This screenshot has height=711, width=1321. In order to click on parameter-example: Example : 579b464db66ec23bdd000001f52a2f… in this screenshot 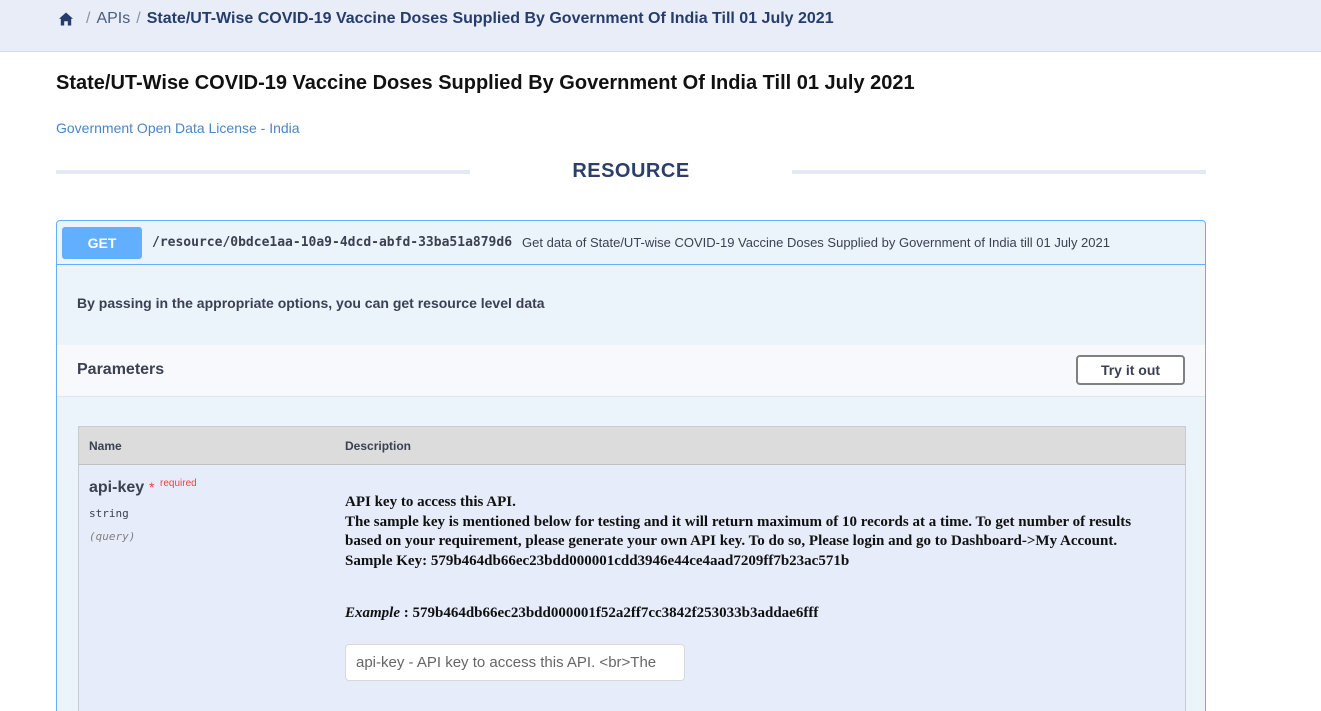, I will do `click(581, 613)`.